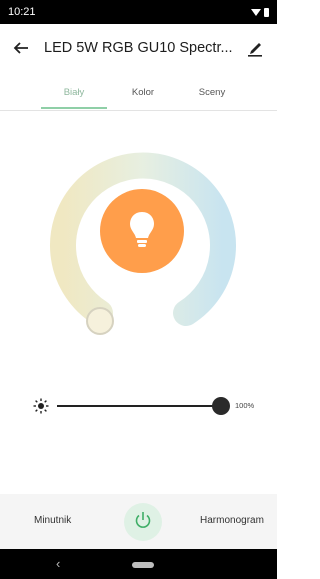 This screenshot has width=320, height=579. Describe the element at coordinates (221, 406) in the screenshot. I see `brightness-thumb` at that location.